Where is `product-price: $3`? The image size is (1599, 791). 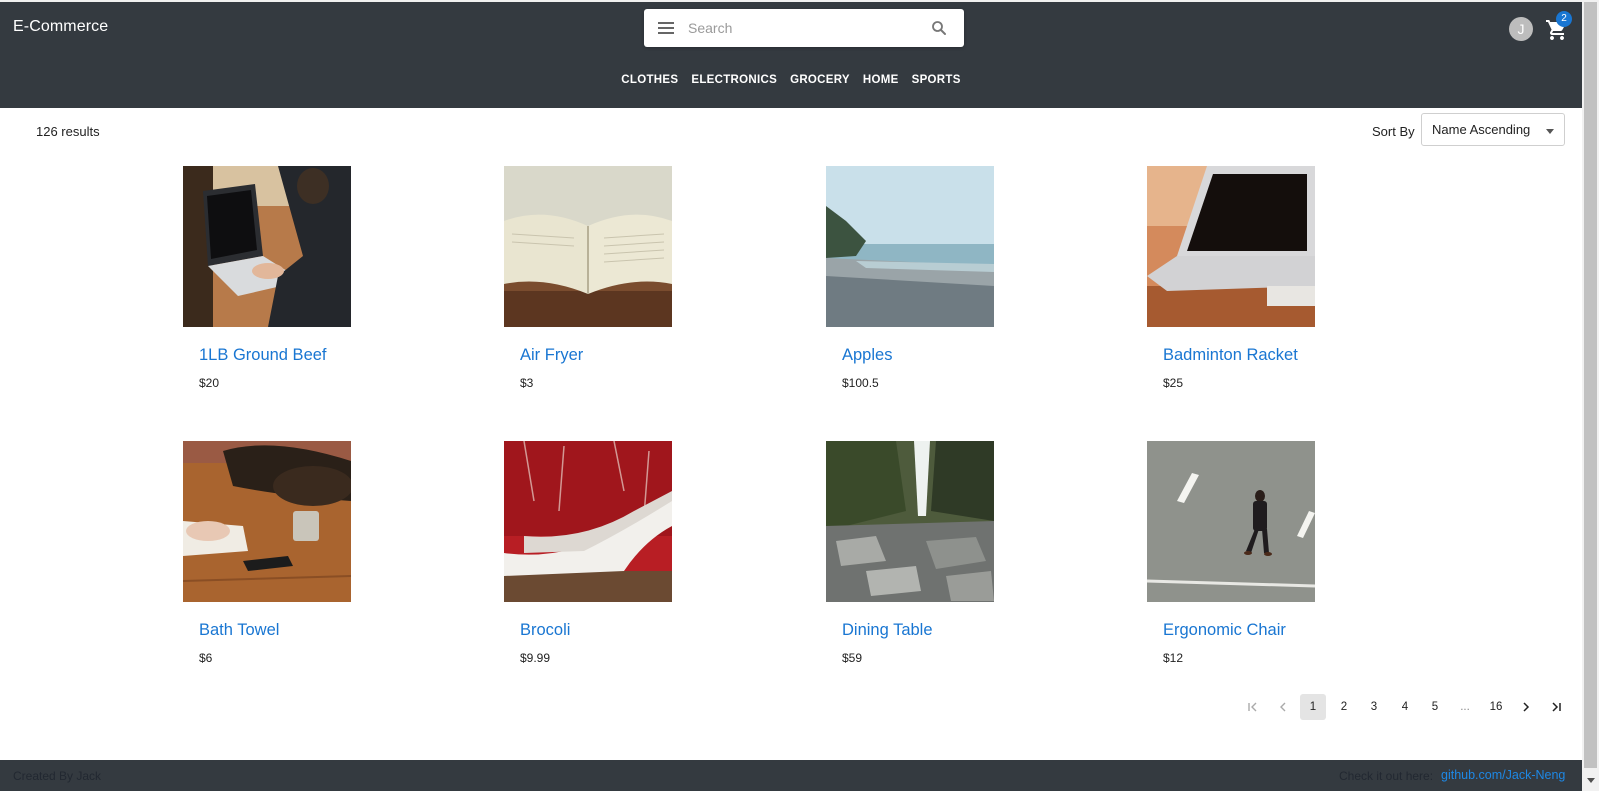 product-price: $3 is located at coordinates (527, 383).